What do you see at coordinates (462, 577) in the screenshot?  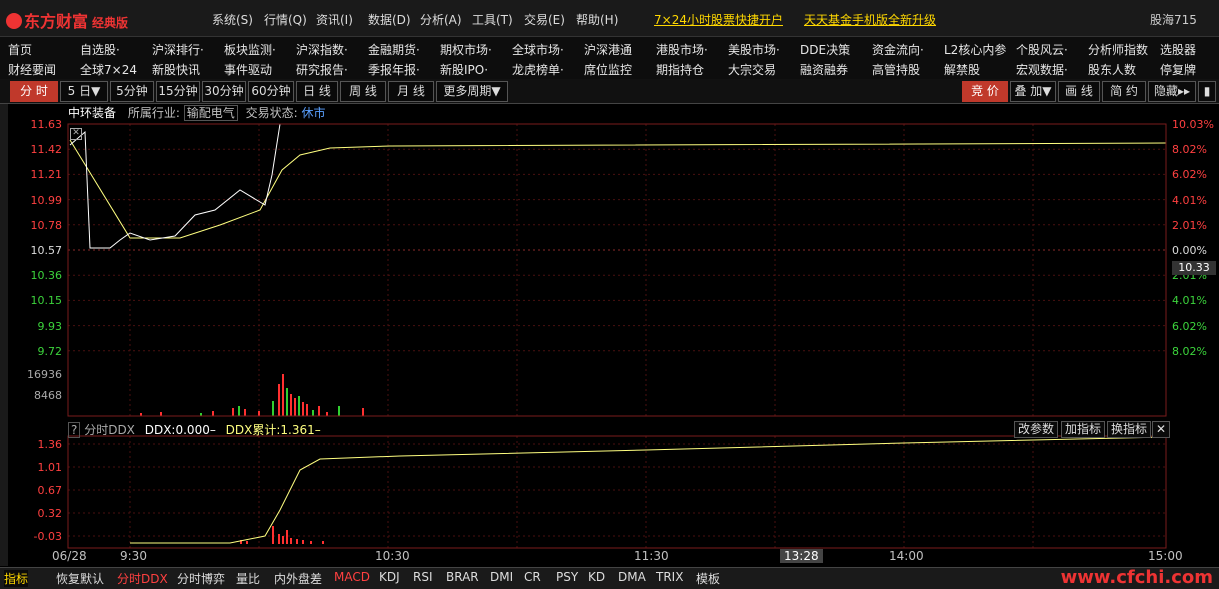 I see `indicator-tab-9: BRAR` at bounding box center [462, 577].